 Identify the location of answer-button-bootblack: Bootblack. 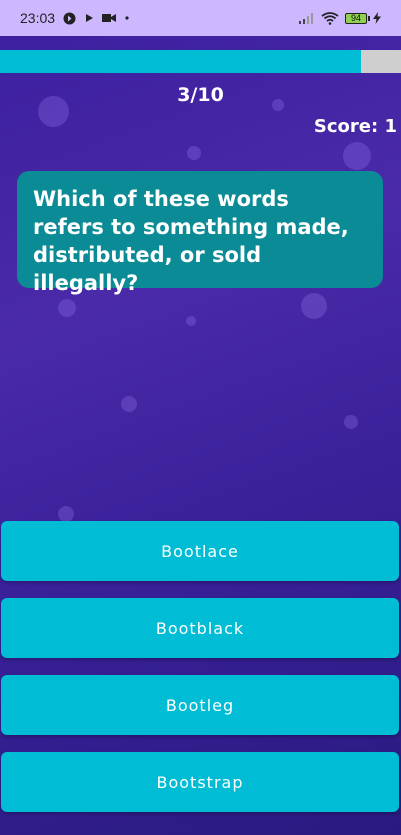
(200, 628).